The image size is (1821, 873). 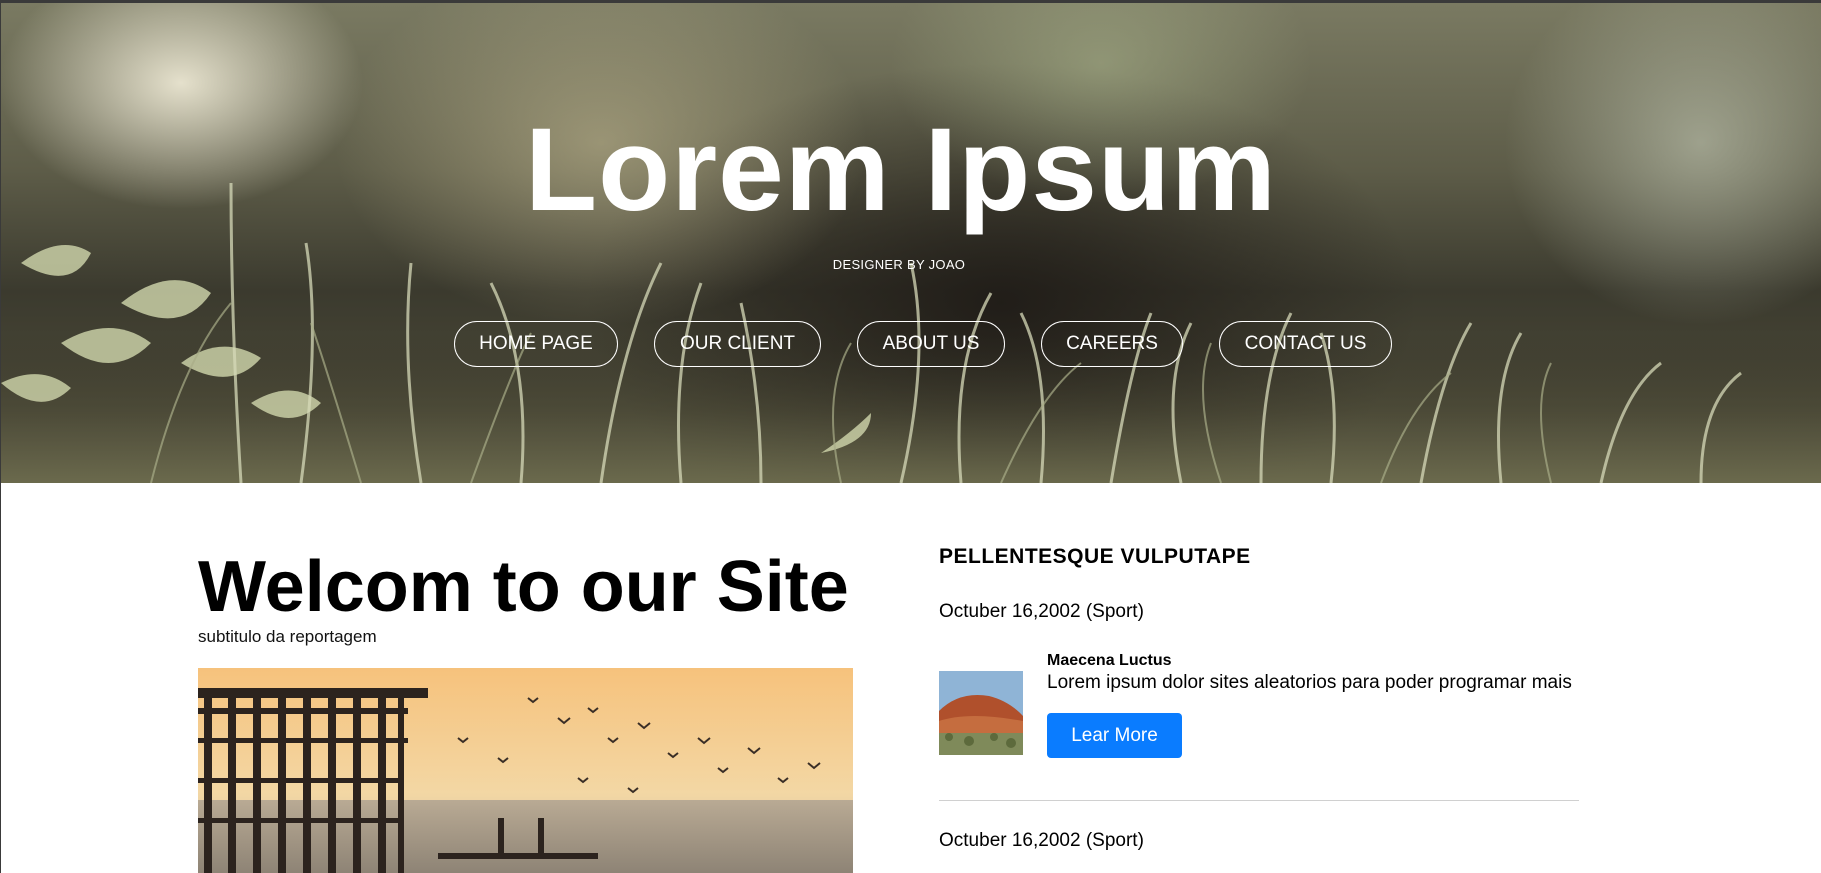 What do you see at coordinates (981, 713) in the screenshot?
I see `post-thumbnail` at bounding box center [981, 713].